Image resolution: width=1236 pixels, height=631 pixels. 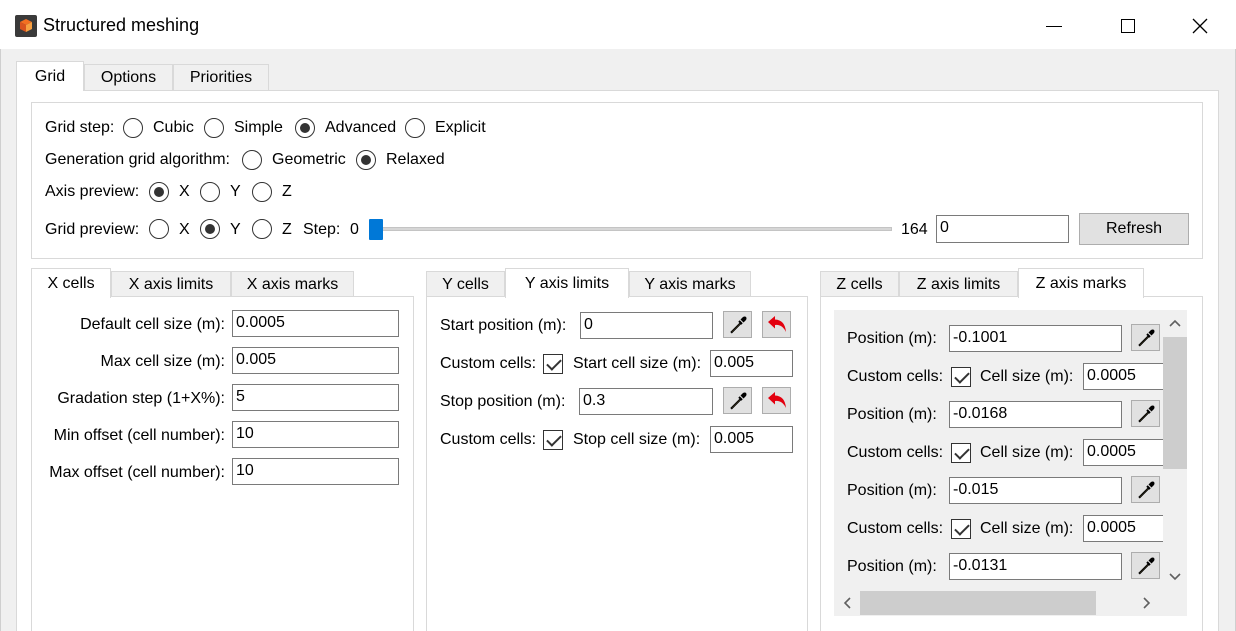 I want to click on refresh-button-label: Refresh, so click(x=1134, y=228).